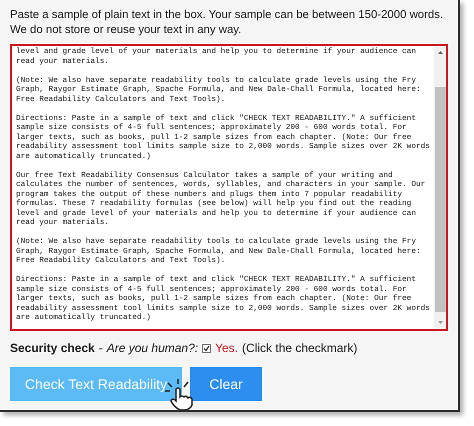  I want to click on instructions-text: Paste a sample of plain text in the box. Your sample can be between 150-2000 words. We do not store or reuse your text in any way., so click(227, 23).